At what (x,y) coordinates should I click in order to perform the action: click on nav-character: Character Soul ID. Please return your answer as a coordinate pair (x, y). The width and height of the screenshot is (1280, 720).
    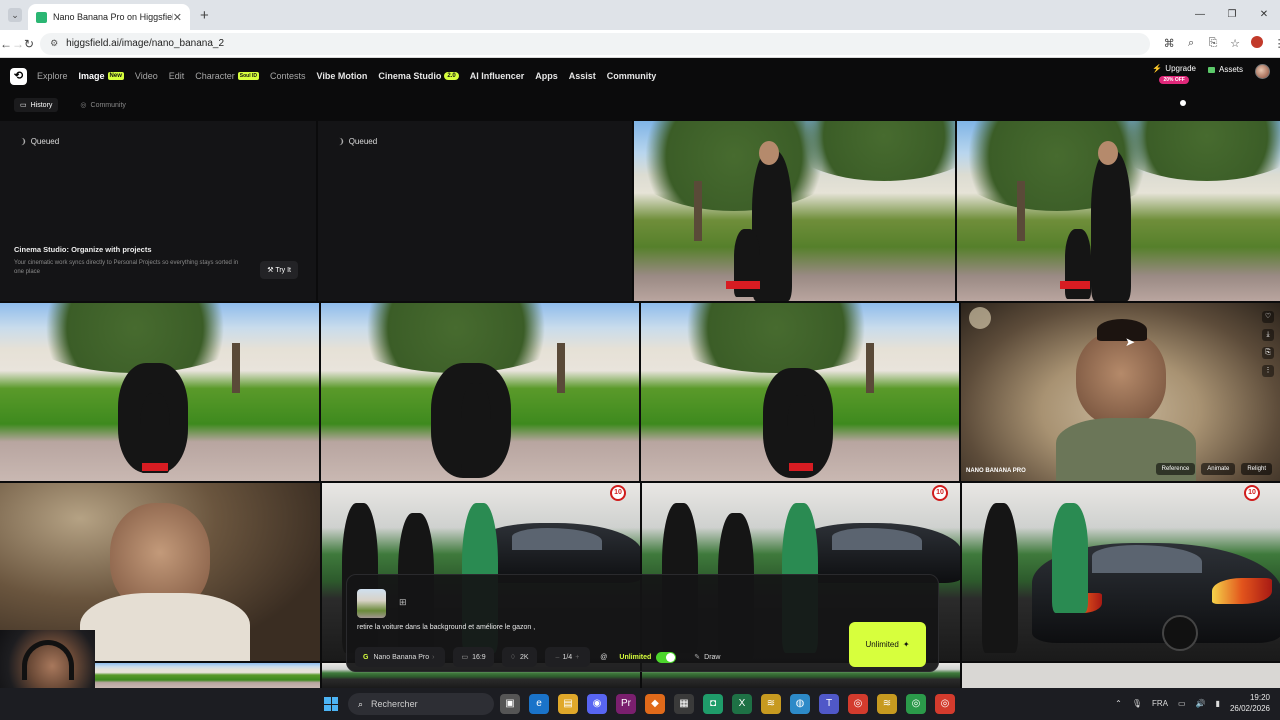
    Looking at the image, I should click on (227, 76).